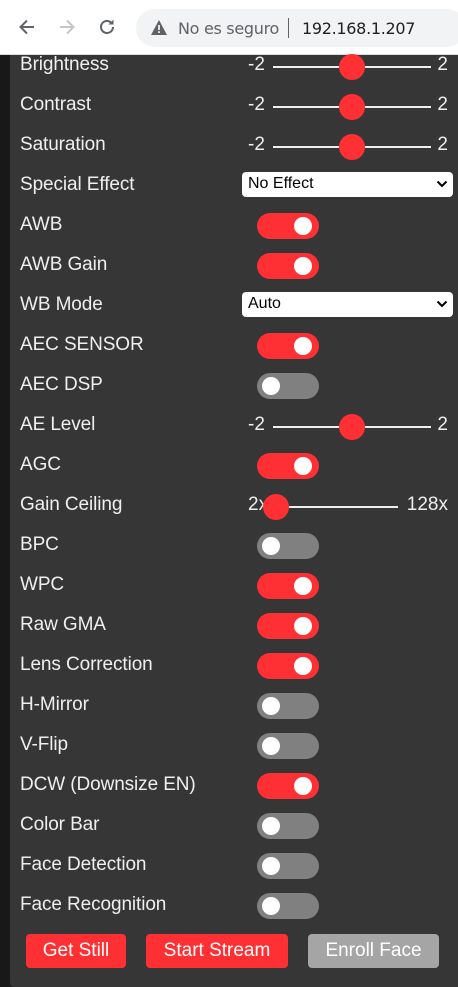  Describe the element at coordinates (297, 28) in the screenshot. I see `address-bar: No es seguro 192.168.1.207` at that location.